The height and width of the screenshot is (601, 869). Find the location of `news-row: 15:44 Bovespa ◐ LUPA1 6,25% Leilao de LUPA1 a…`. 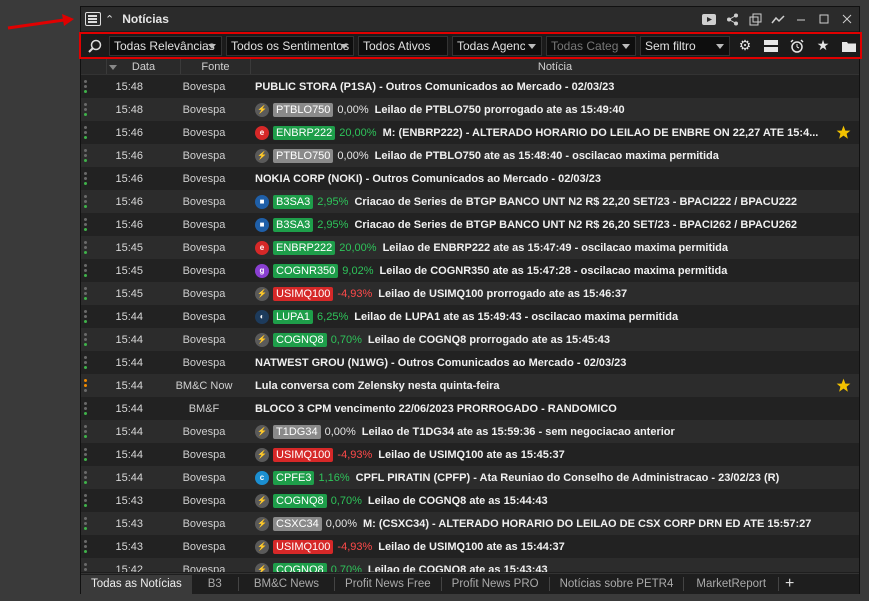

news-row: 15:44 Bovespa ◐ LUPA1 6,25% Leilao de LUPA1 a… is located at coordinates (470, 316).